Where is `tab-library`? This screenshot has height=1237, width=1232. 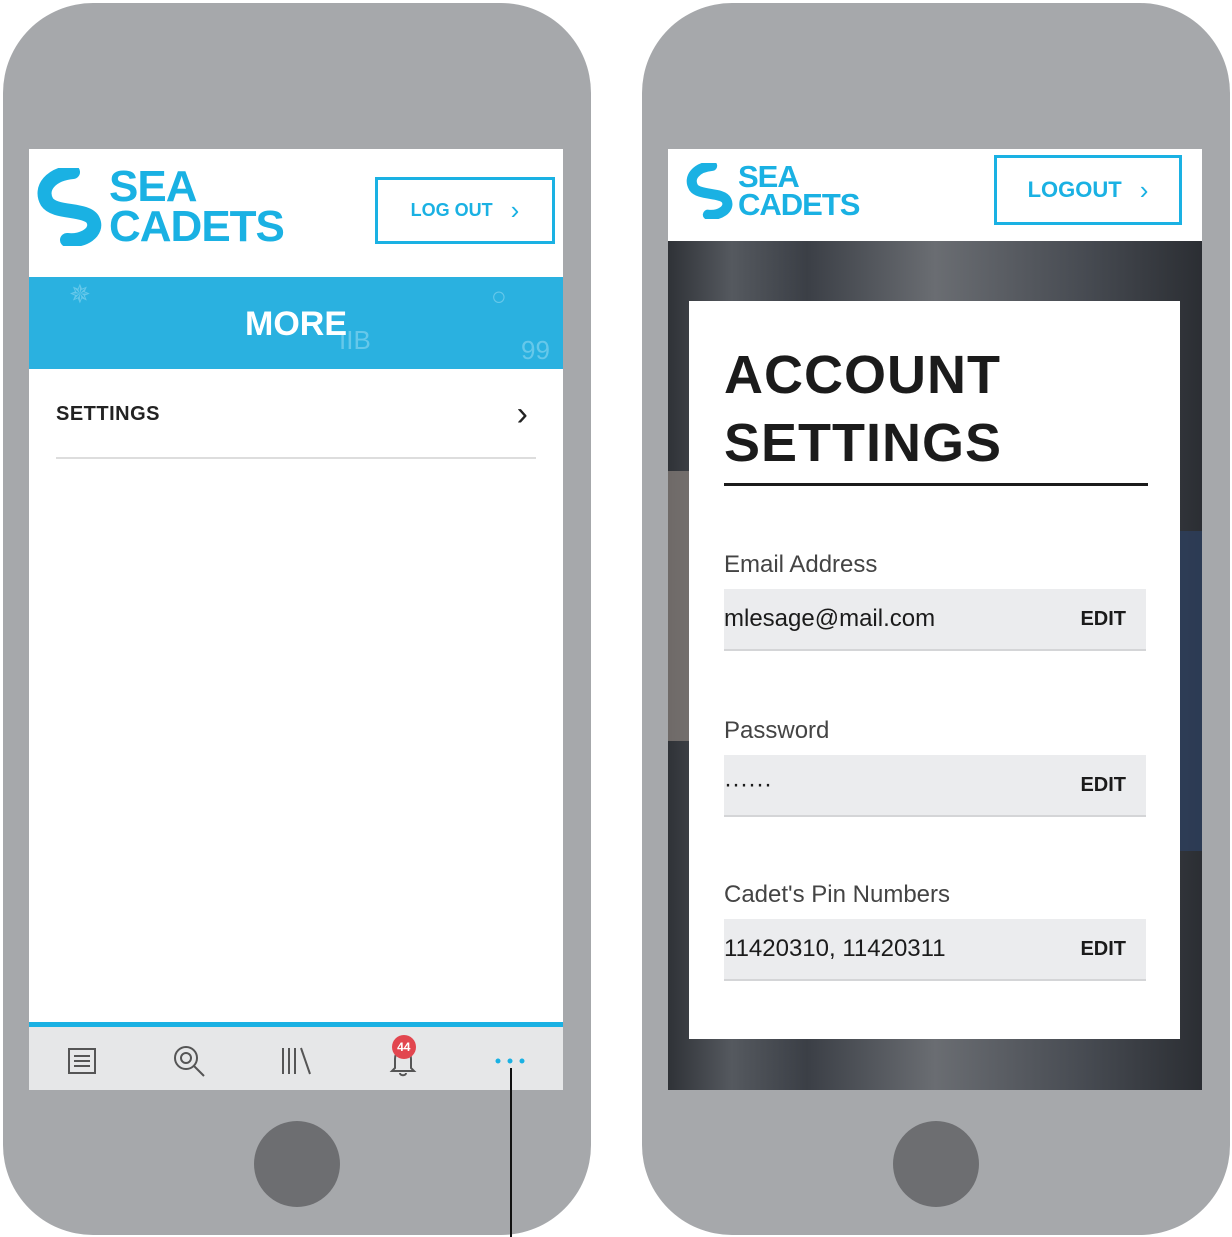 tab-library is located at coordinates (296, 1058).